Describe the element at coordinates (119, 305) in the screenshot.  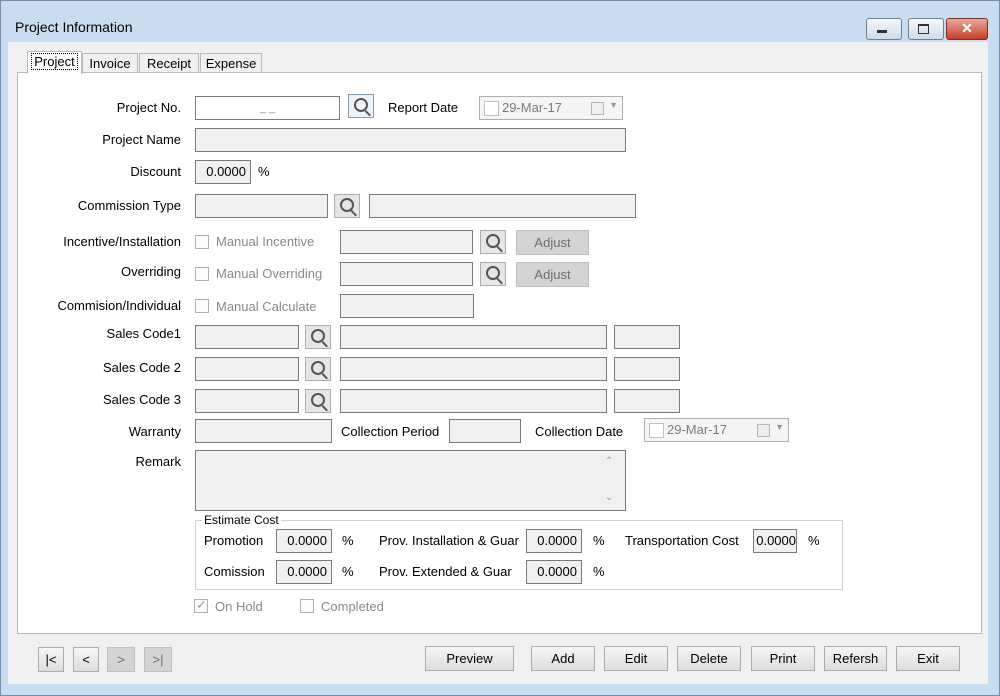
I see `commission-individual-label: Commision/Individual` at that location.